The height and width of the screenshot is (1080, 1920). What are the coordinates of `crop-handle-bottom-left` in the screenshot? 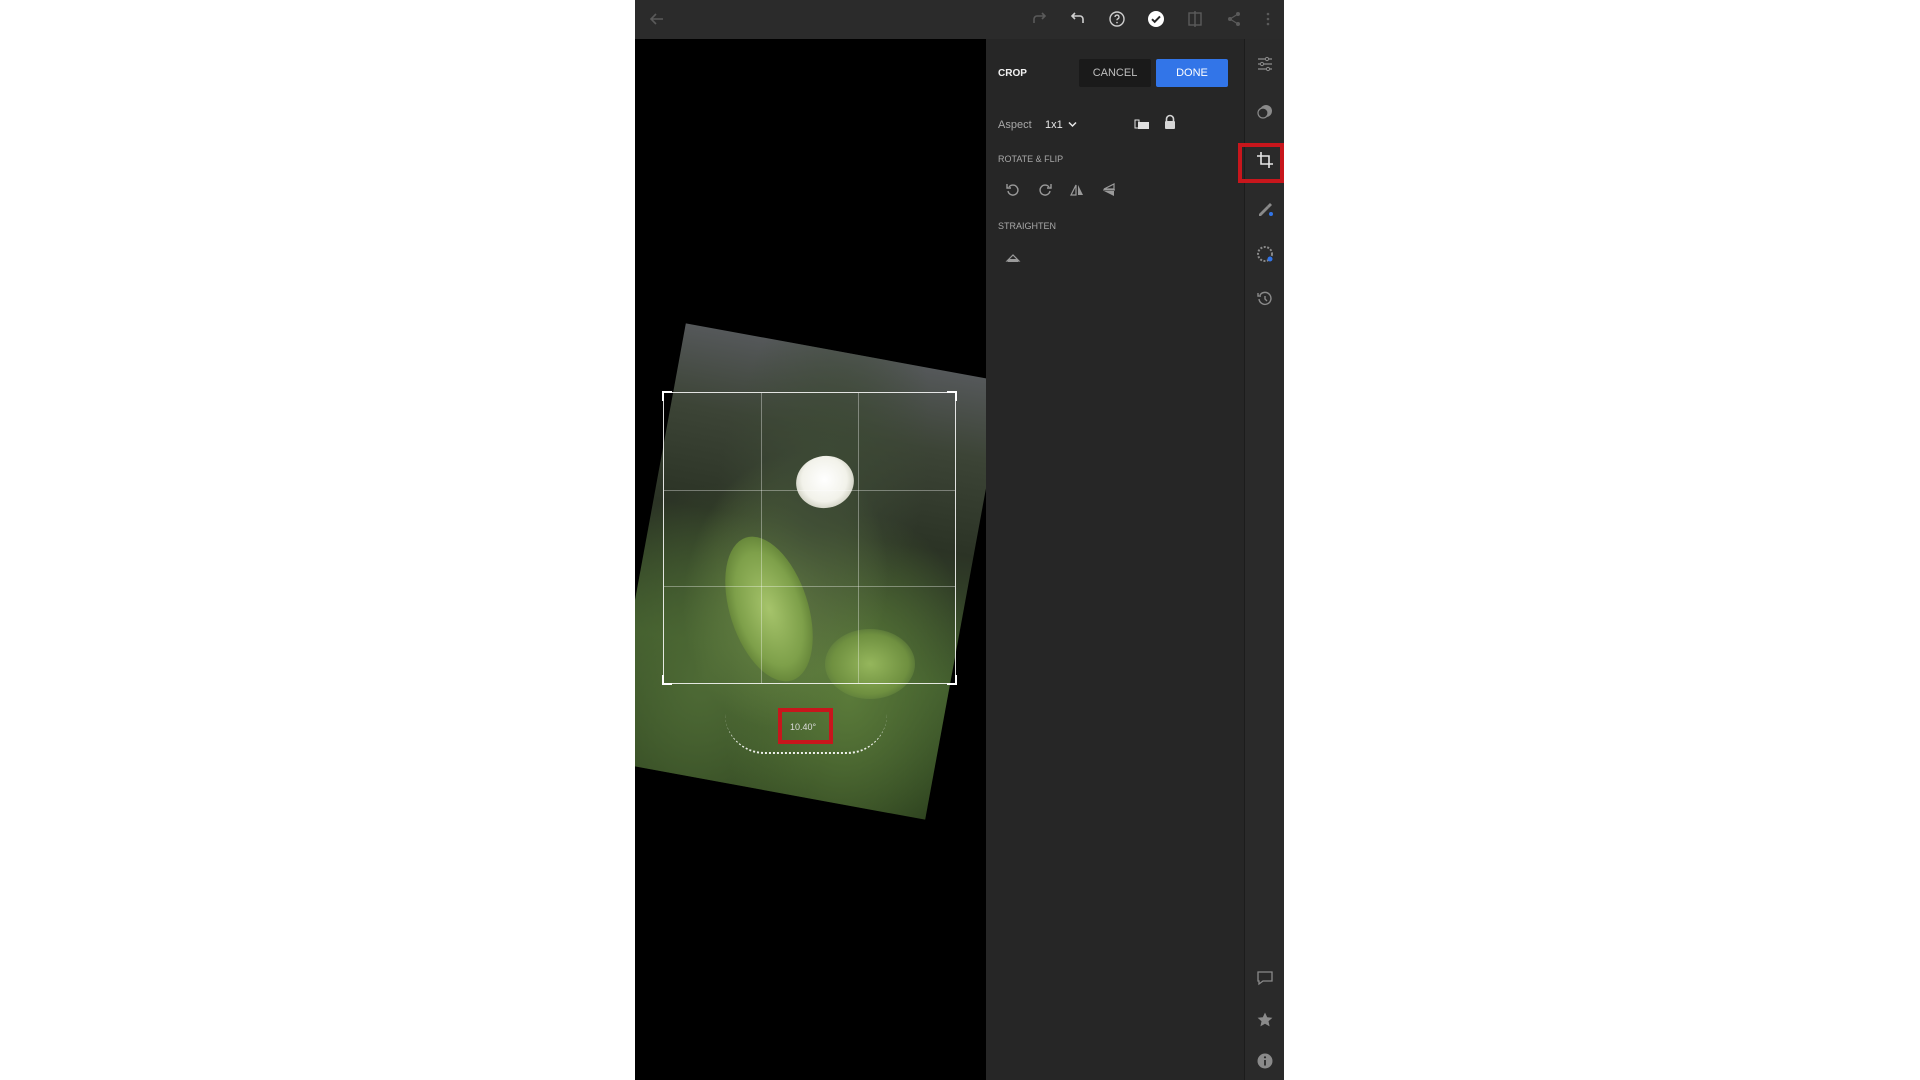 It's located at (667, 680).